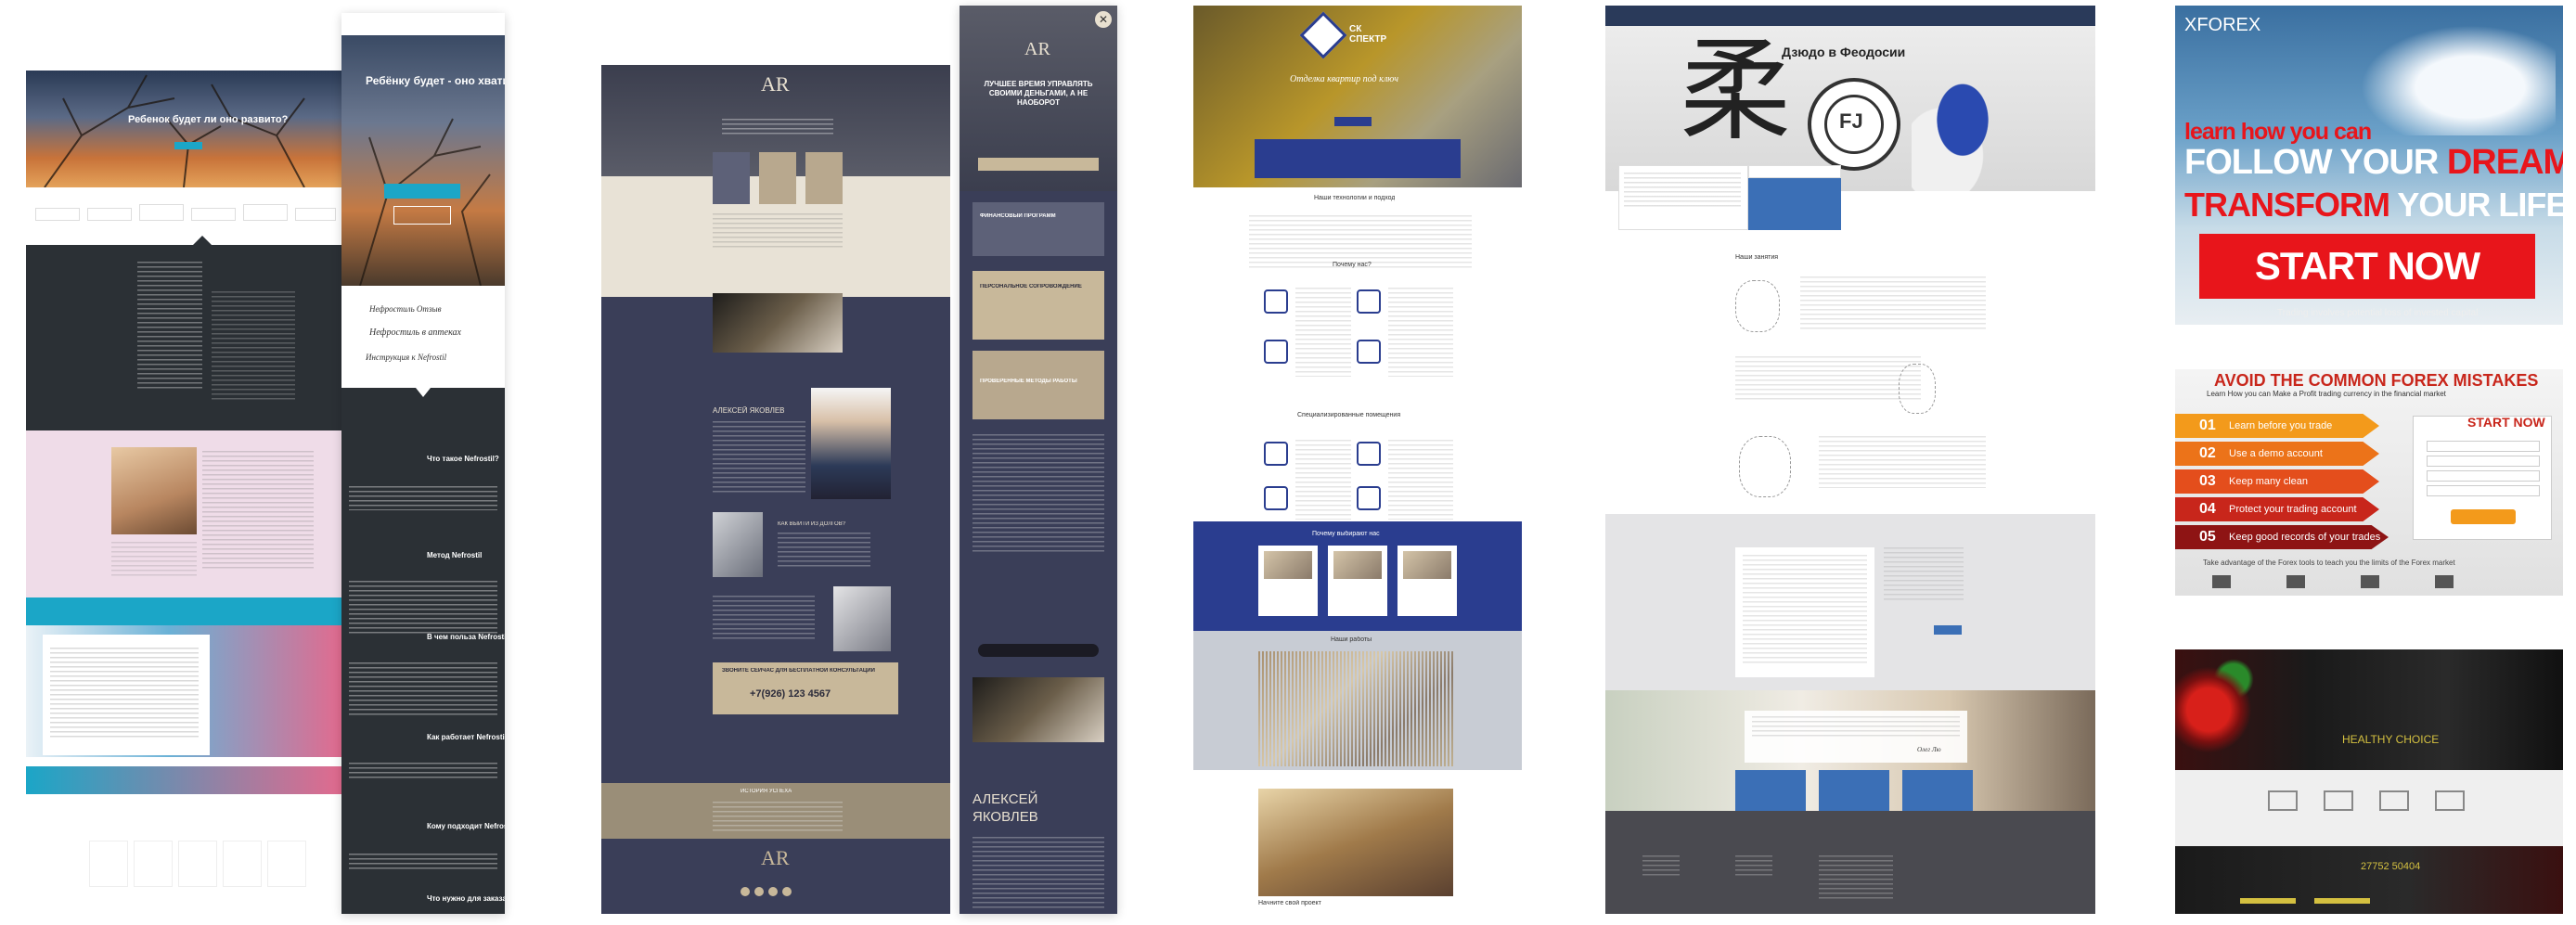 The height and width of the screenshot is (925, 2576). Describe the element at coordinates (466, 899) in the screenshot. I see `faq-6: Что нужно для заказа?` at that location.